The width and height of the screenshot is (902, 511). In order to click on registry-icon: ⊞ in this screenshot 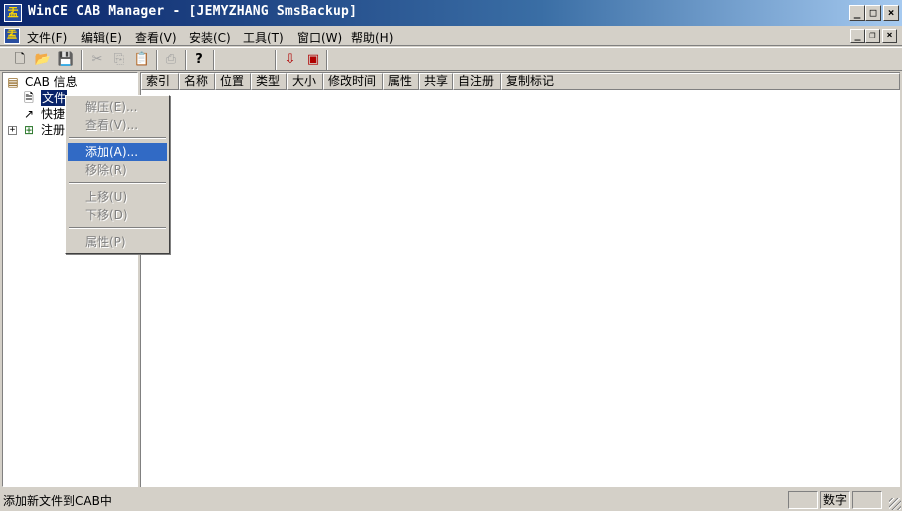, I will do `click(29, 130)`.